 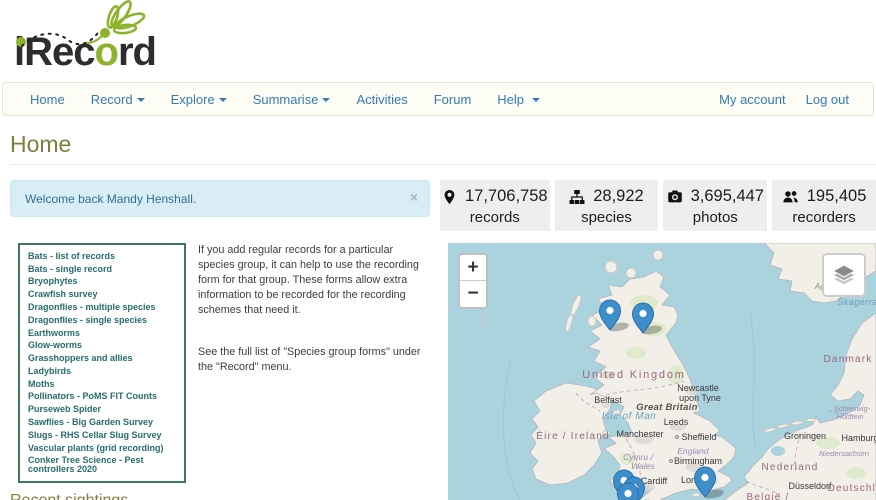 I want to click on nav-item-my-account: My account, so click(x=752, y=99).